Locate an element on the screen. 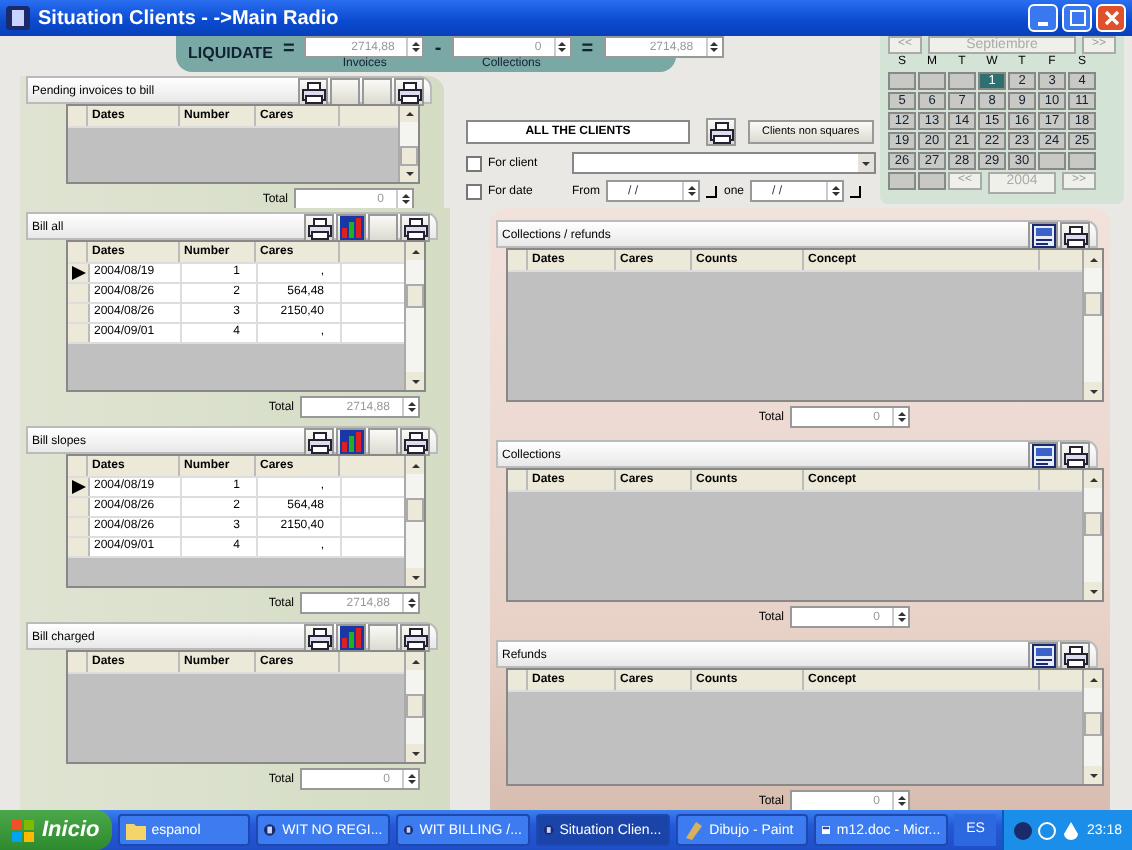 The width and height of the screenshot is (1132, 850). drop-icon is located at coordinates (1071, 830).